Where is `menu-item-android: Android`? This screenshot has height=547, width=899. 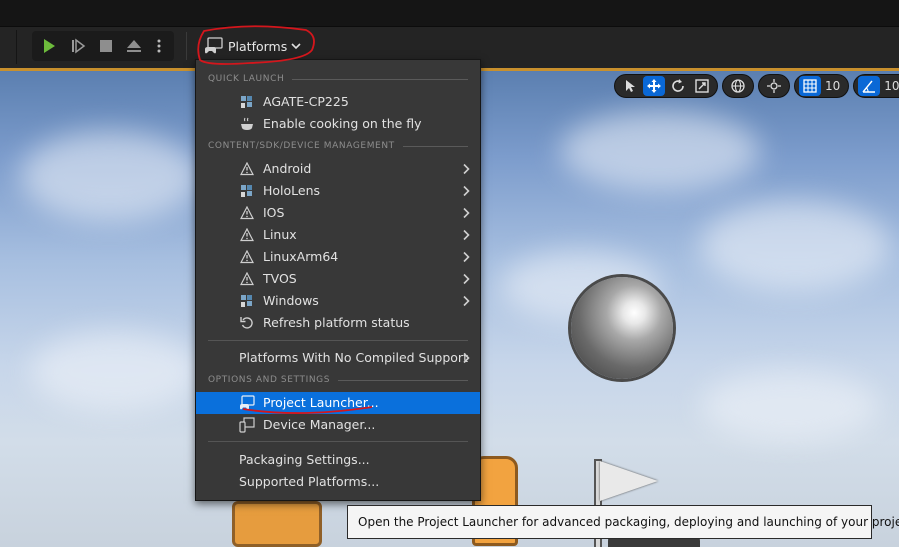
menu-item-android: Android is located at coordinates (338, 169).